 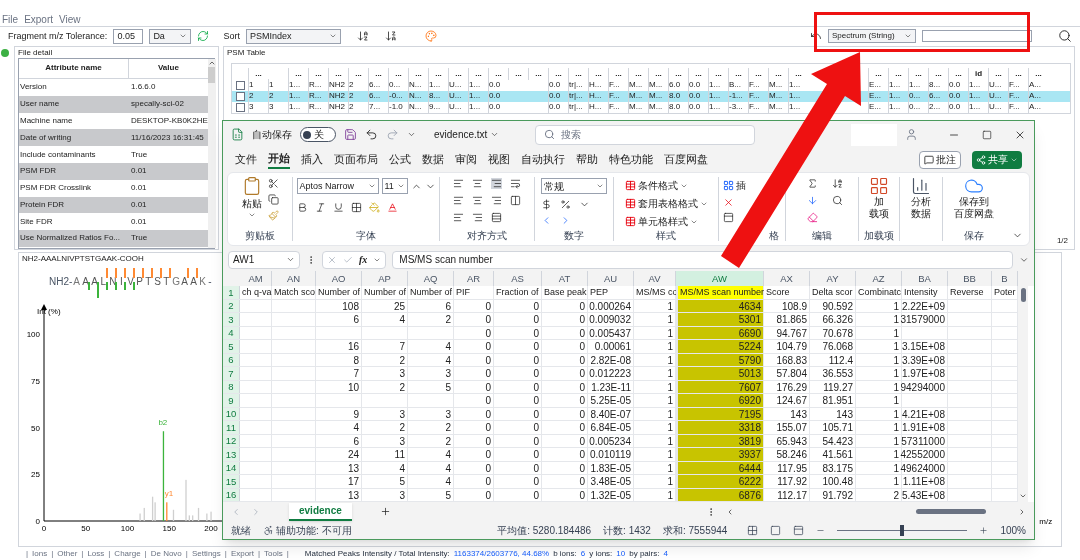 What do you see at coordinates (430, 36) in the screenshot?
I see `palette-icon` at bounding box center [430, 36].